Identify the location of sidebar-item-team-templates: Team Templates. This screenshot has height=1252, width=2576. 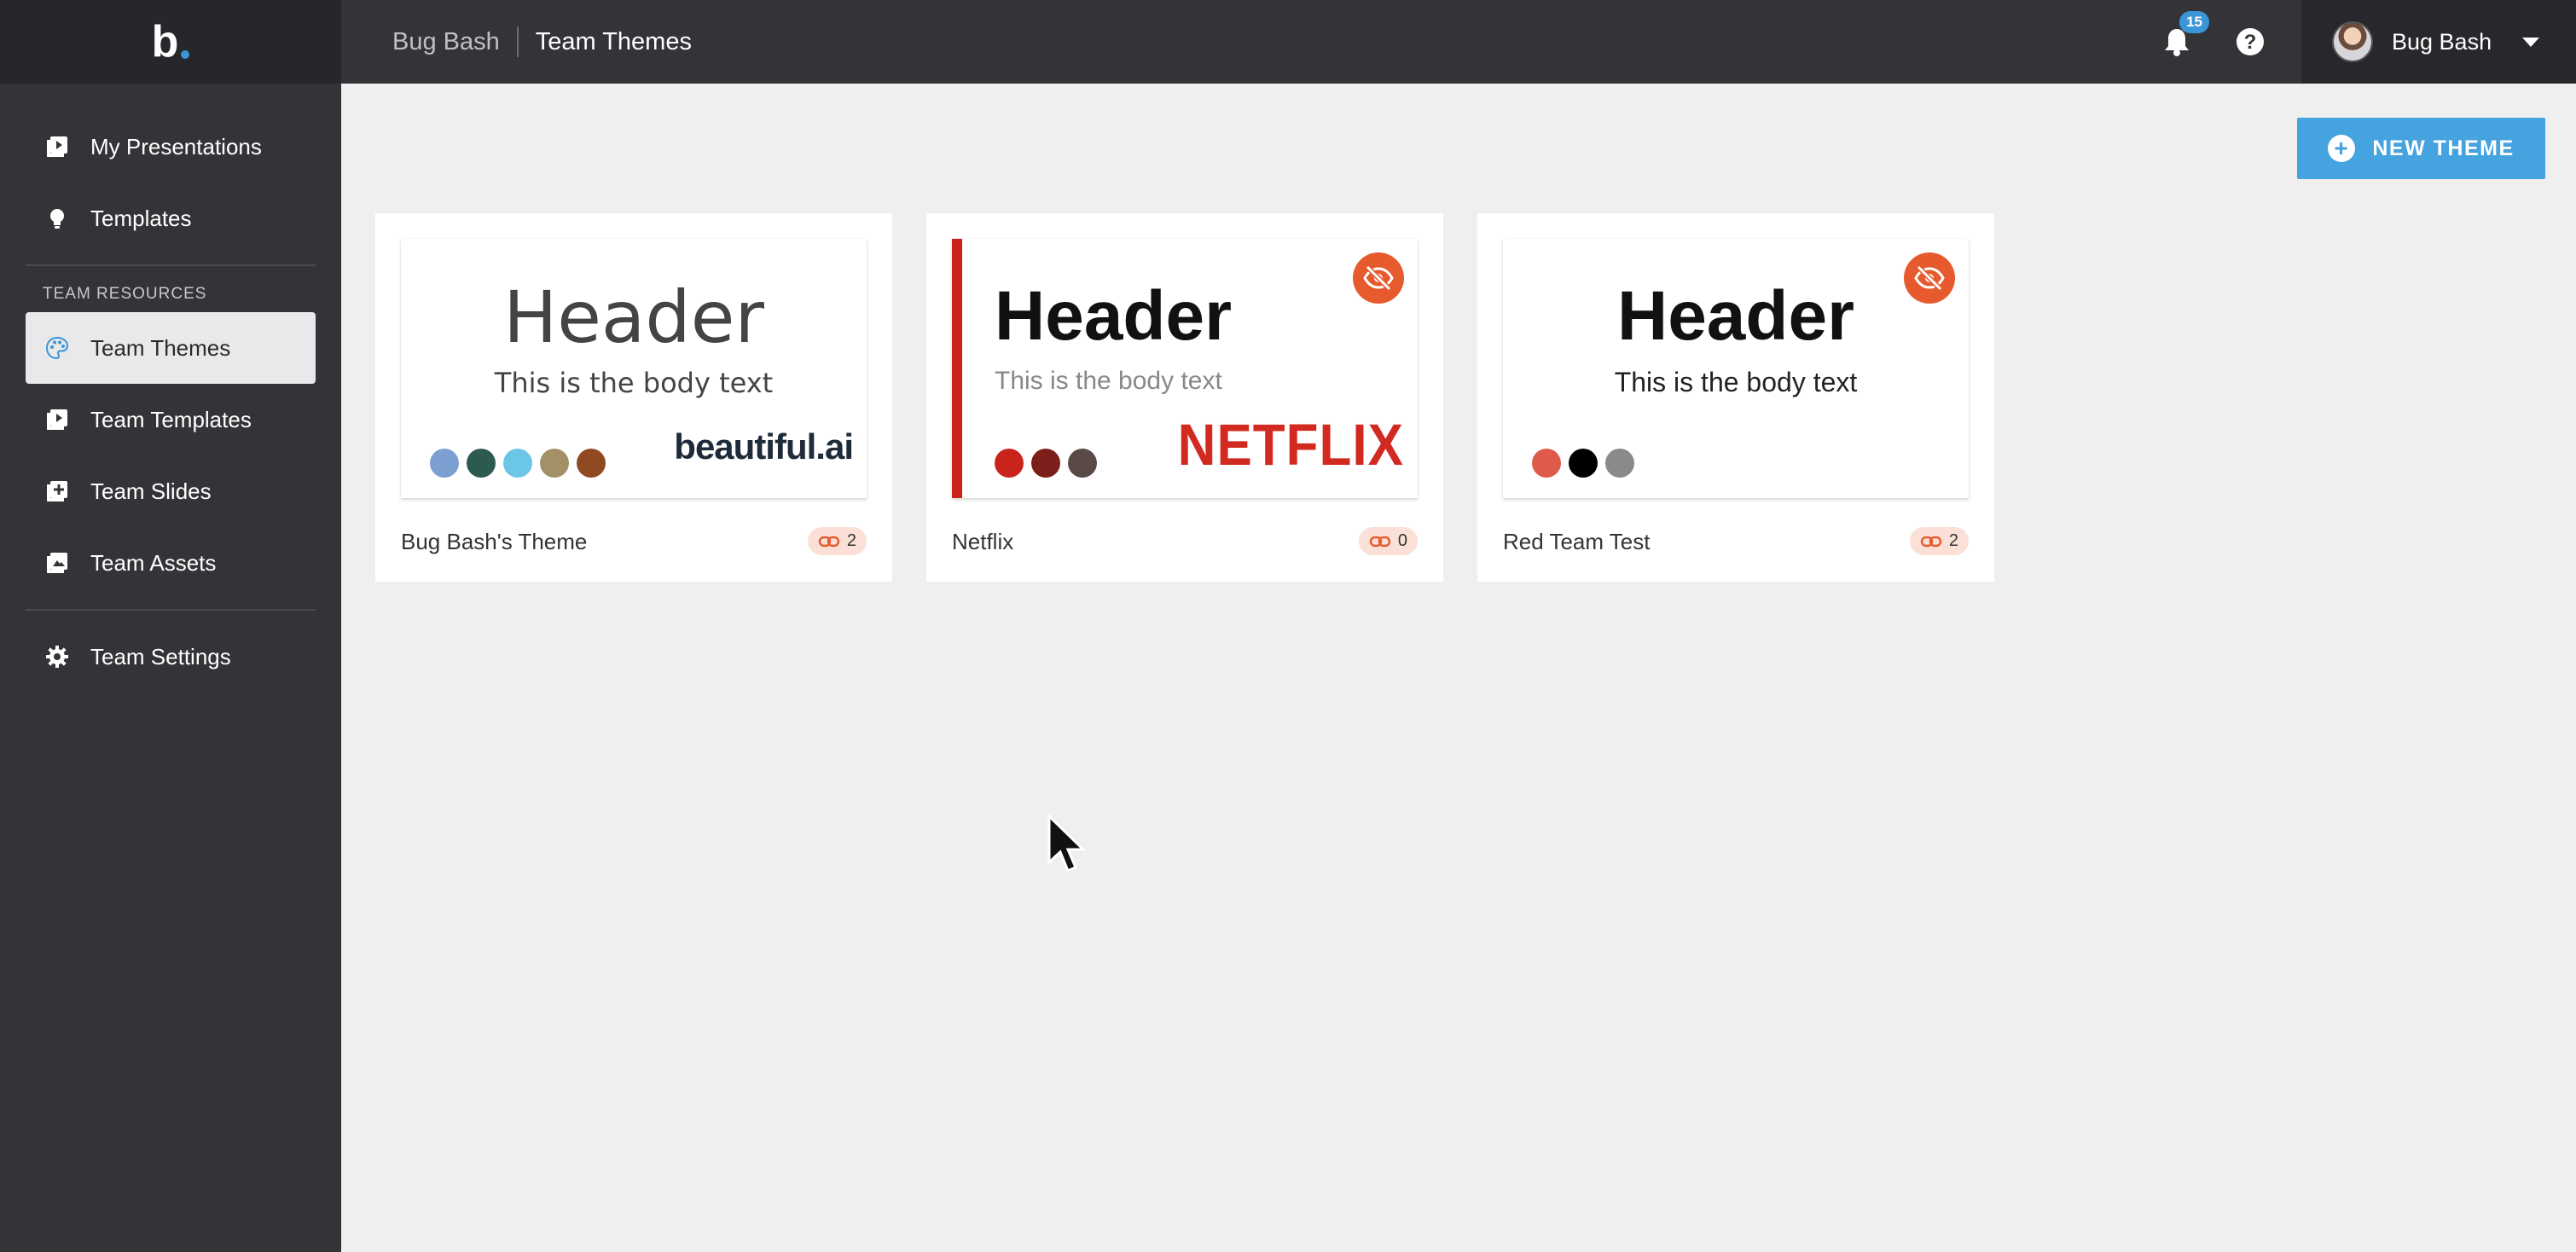
(171, 419).